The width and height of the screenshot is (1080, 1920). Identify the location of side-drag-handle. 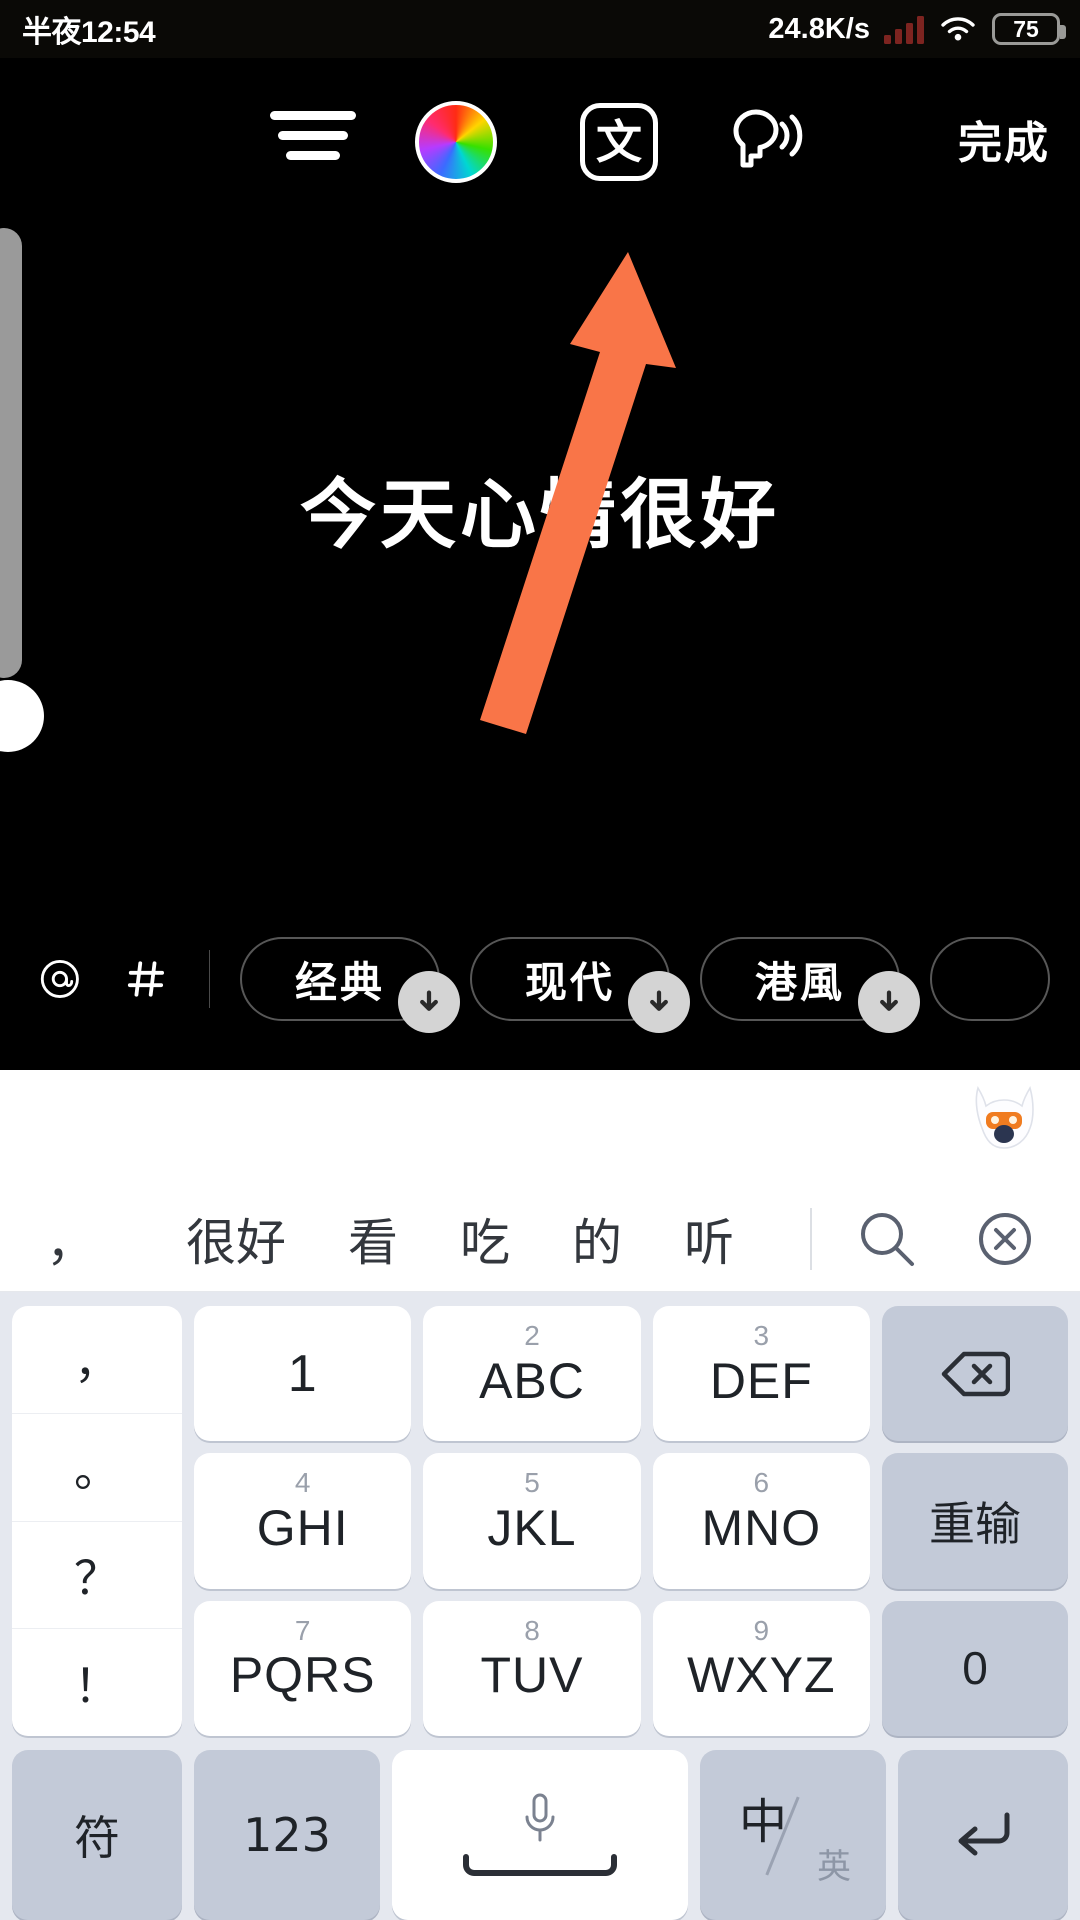
(22, 716).